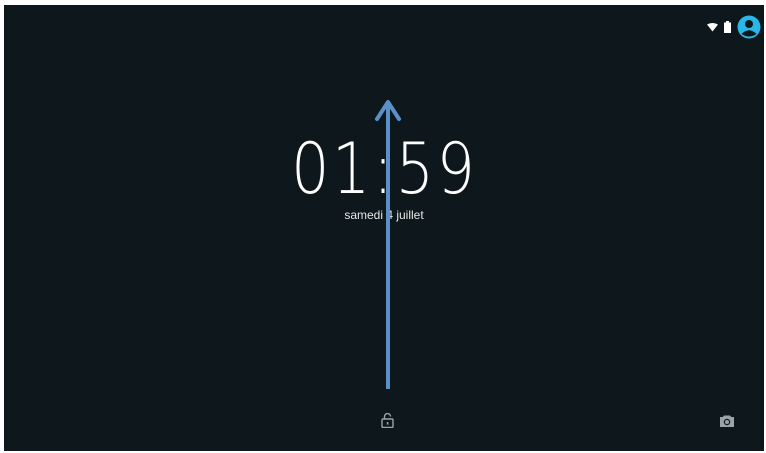  I want to click on status-bar, so click(734, 27).